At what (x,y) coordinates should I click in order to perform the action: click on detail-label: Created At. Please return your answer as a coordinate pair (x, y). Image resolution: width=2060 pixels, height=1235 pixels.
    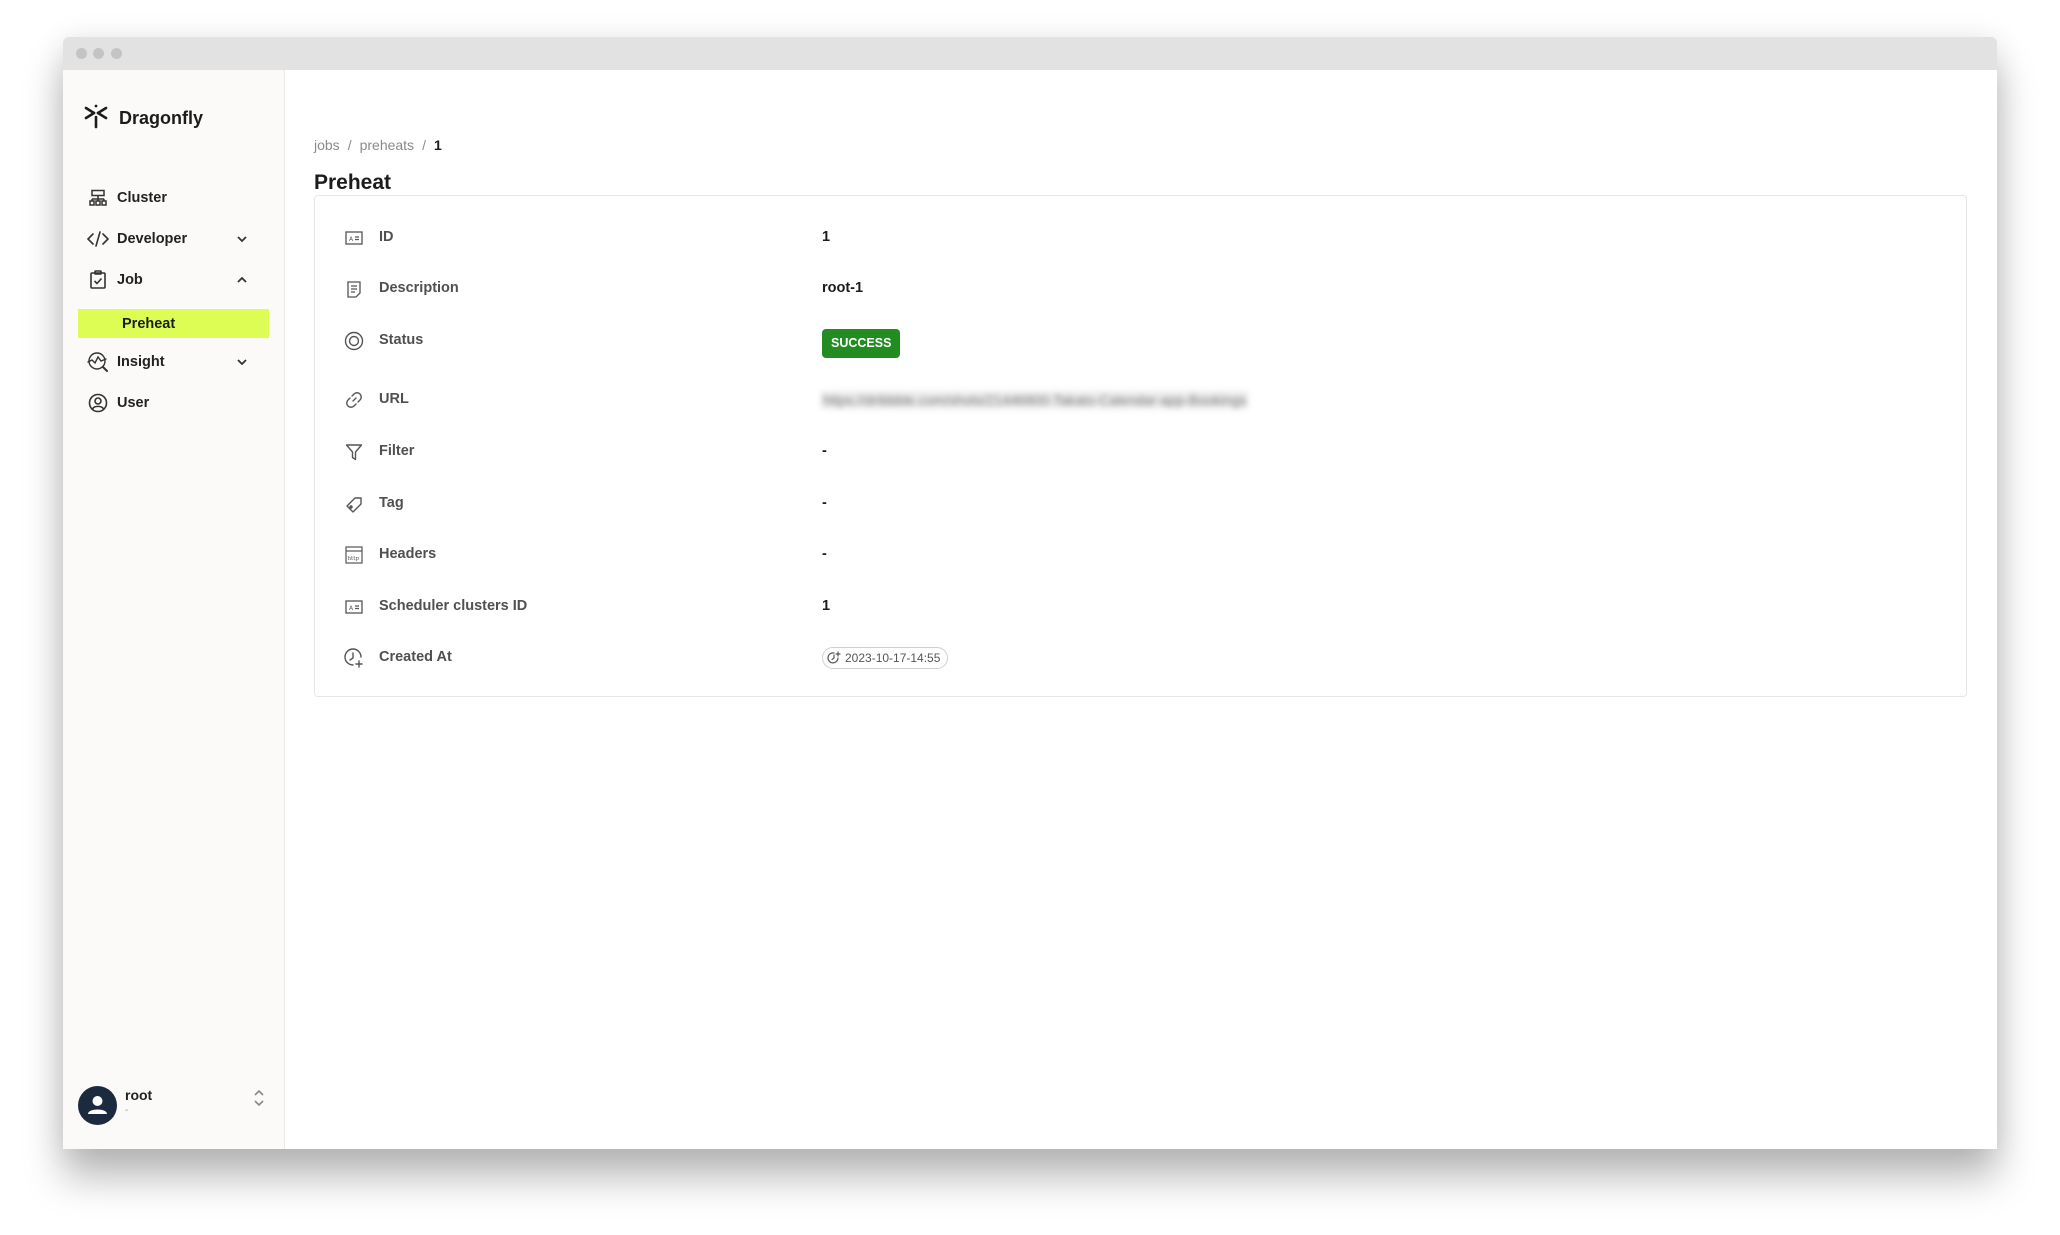
    Looking at the image, I should click on (415, 657).